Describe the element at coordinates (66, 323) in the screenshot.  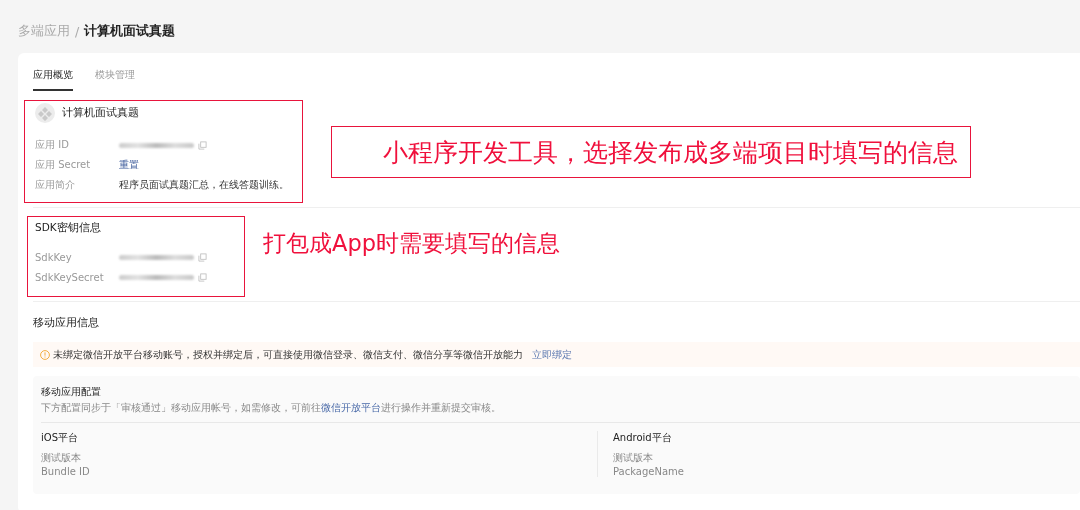
I see `section-title: 移动应用信息` at that location.